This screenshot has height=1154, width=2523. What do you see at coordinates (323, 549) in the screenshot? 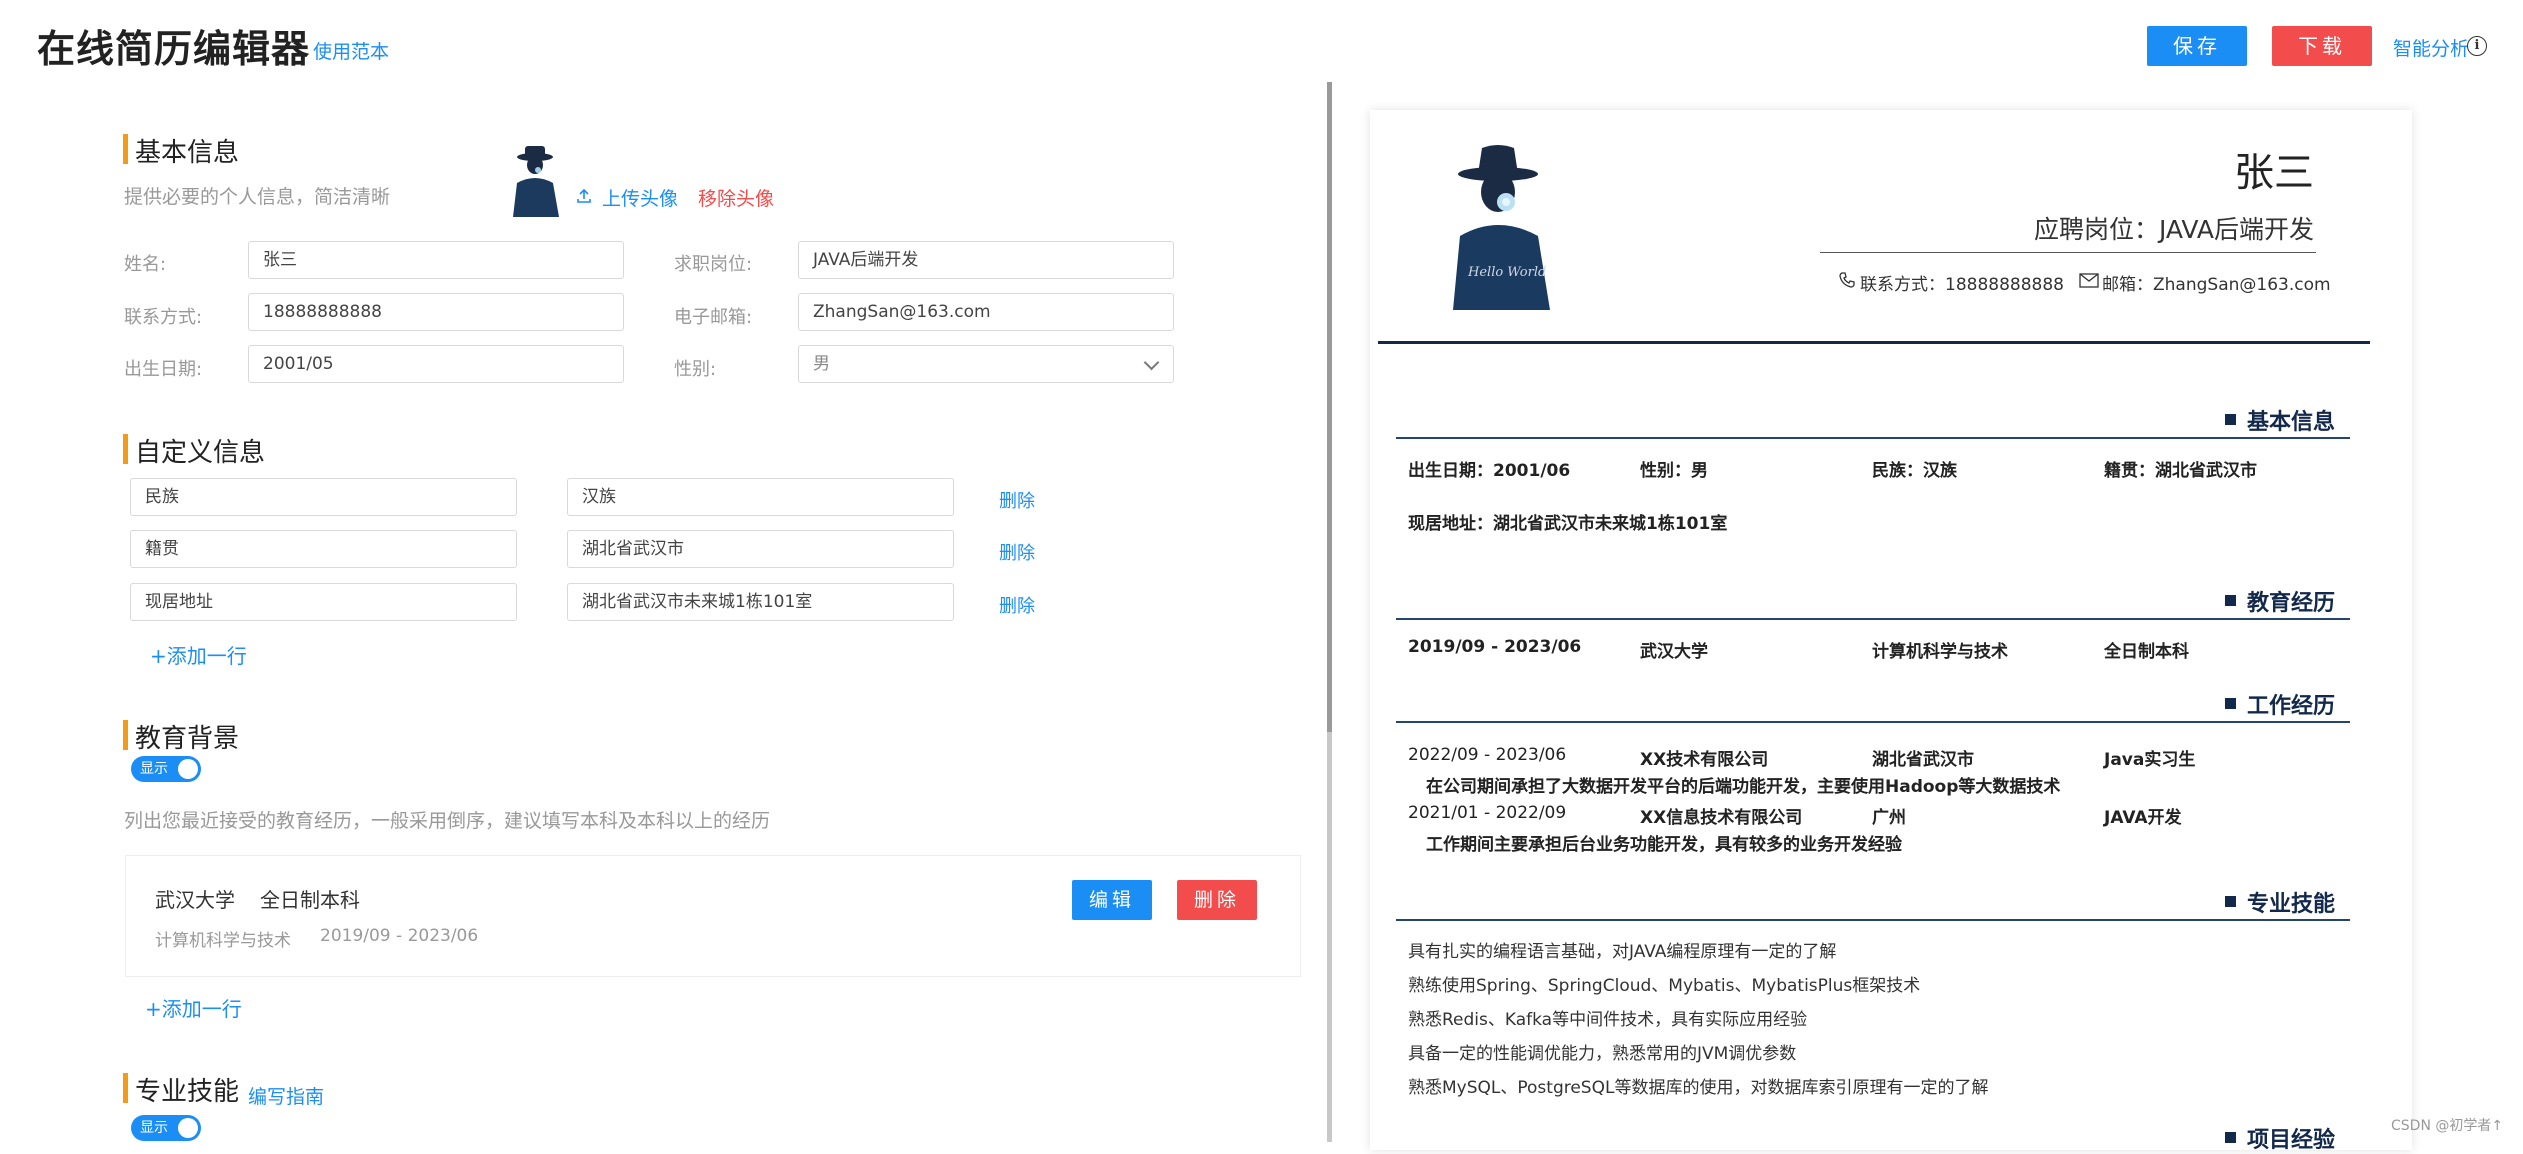
I see `custom-key-input: 籍贯` at bounding box center [323, 549].